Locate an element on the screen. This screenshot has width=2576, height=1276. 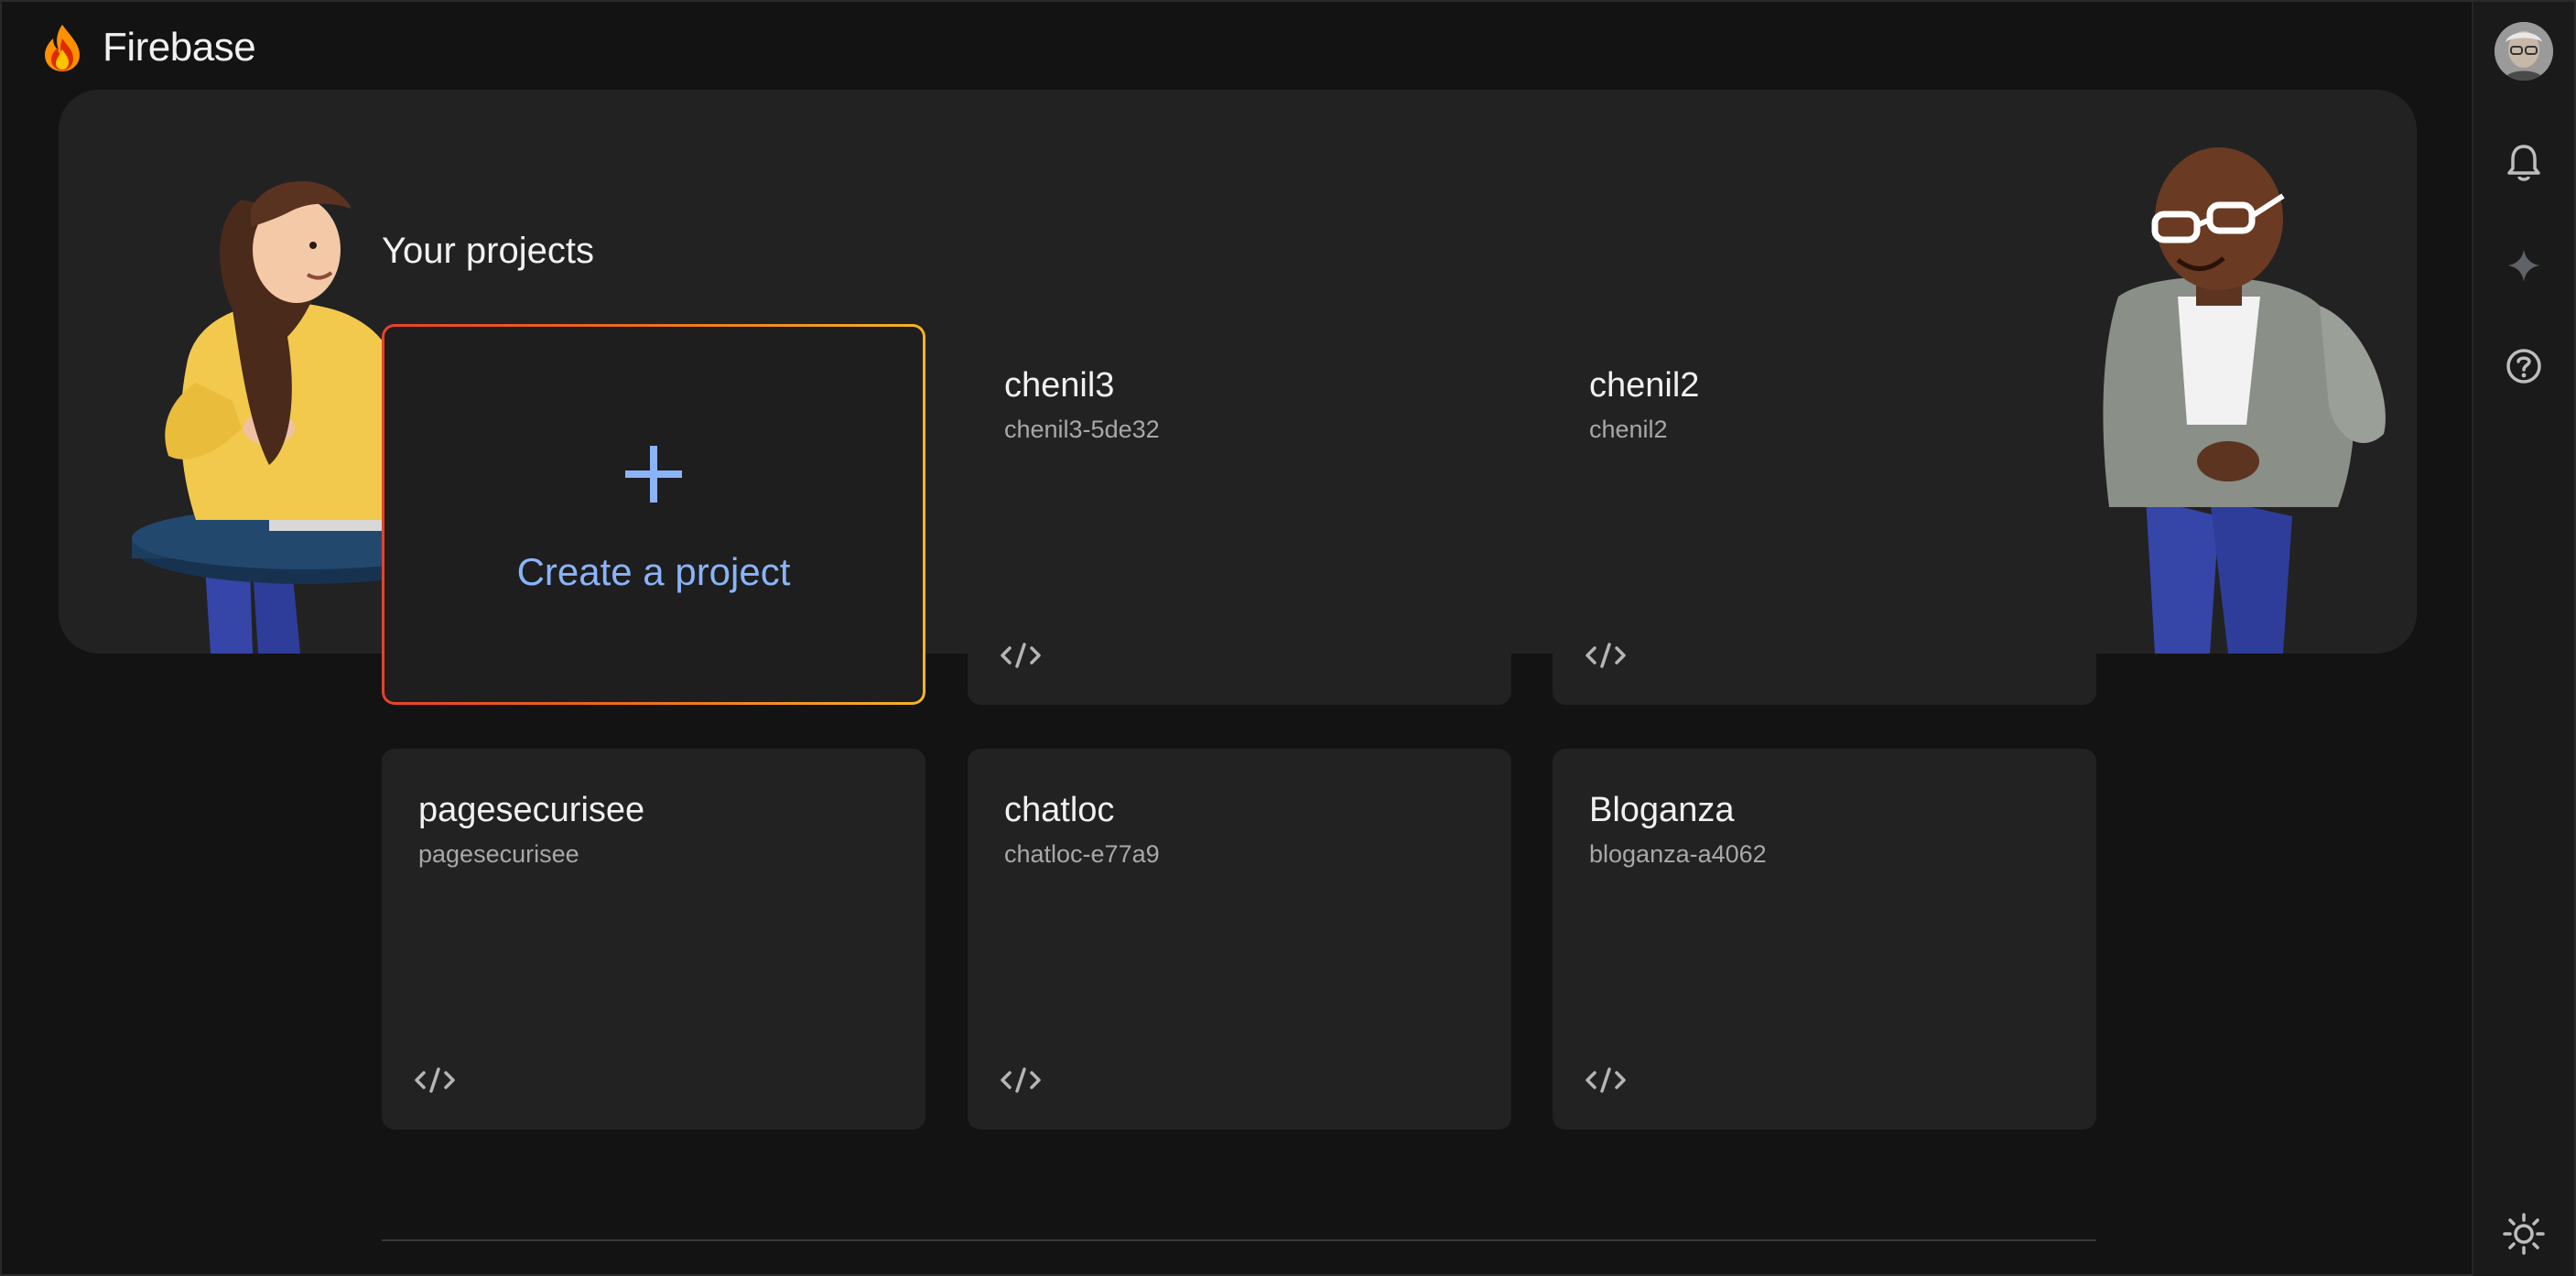
help-button is located at coordinates (2524, 366).